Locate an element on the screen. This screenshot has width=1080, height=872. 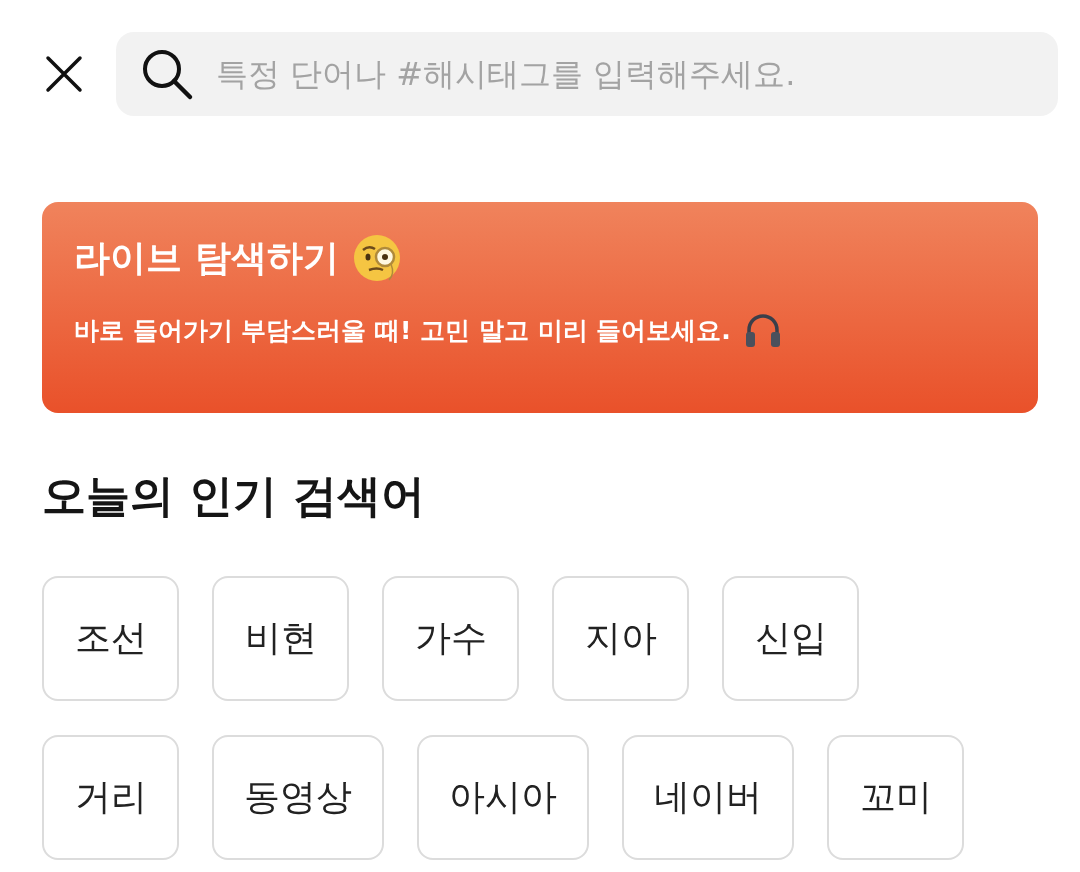
search-field: 특정 단어나 #해시태그를 입력해주세요. is located at coordinates (587, 74).